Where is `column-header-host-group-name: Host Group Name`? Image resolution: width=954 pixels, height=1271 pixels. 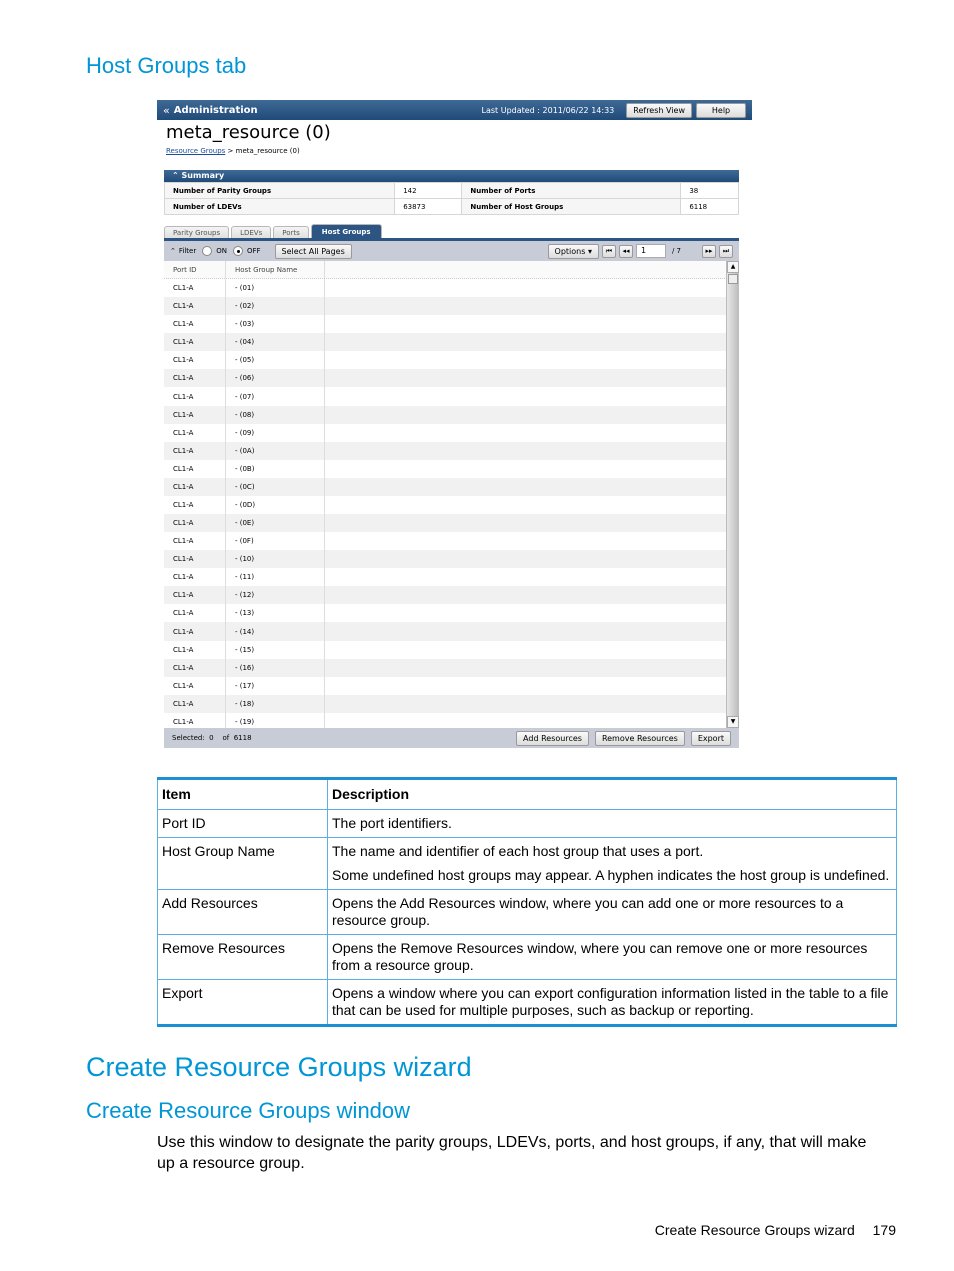 column-header-host-group-name: Host Group Name is located at coordinates (275, 269).